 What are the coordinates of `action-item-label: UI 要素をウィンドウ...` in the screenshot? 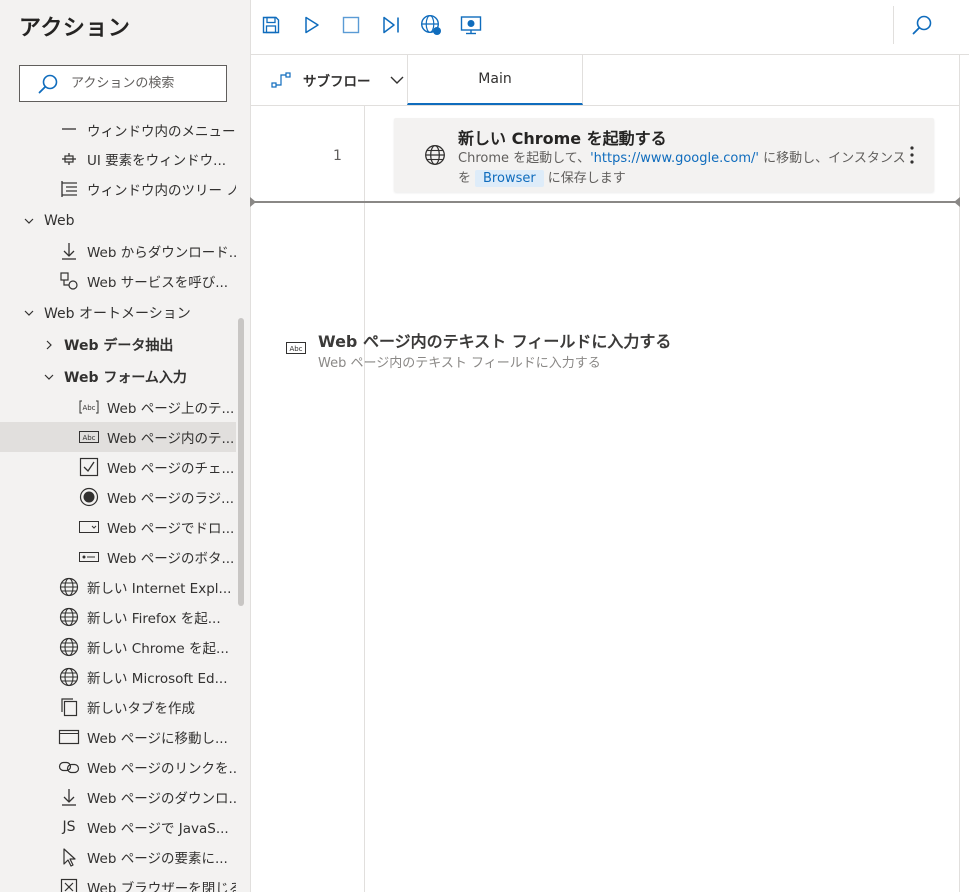 It's located at (157, 161).